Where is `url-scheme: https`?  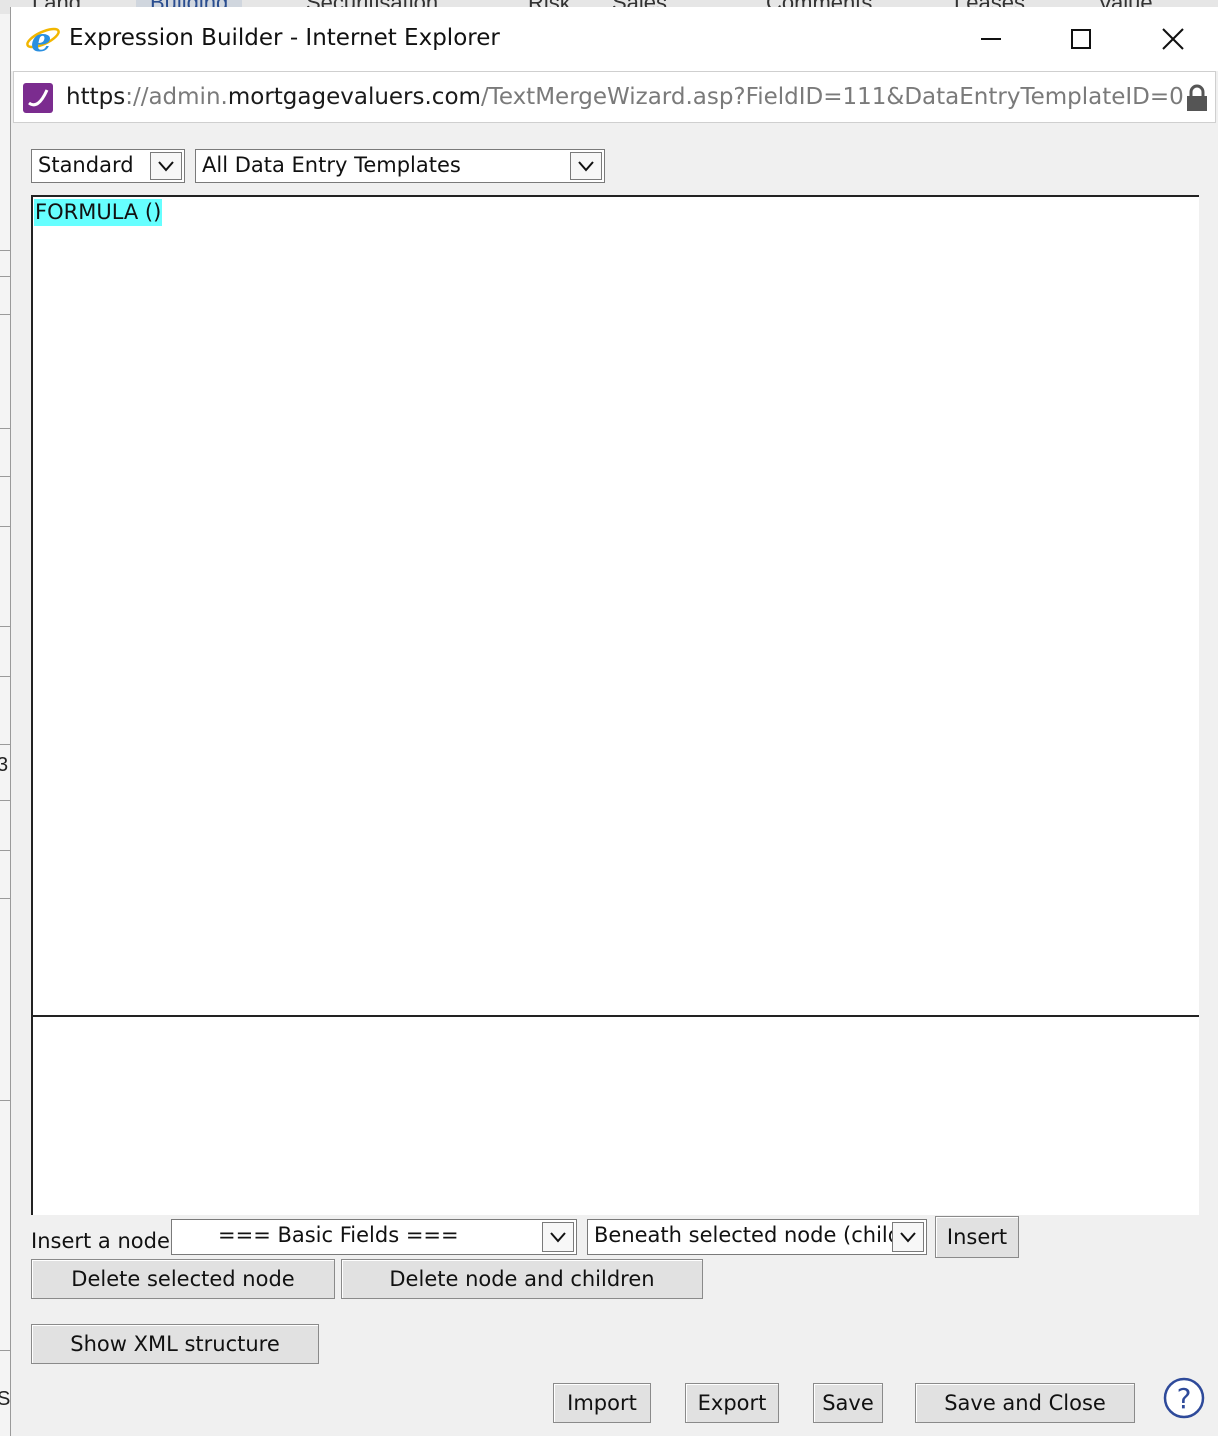 url-scheme: https is located at coordinates (96, 97).